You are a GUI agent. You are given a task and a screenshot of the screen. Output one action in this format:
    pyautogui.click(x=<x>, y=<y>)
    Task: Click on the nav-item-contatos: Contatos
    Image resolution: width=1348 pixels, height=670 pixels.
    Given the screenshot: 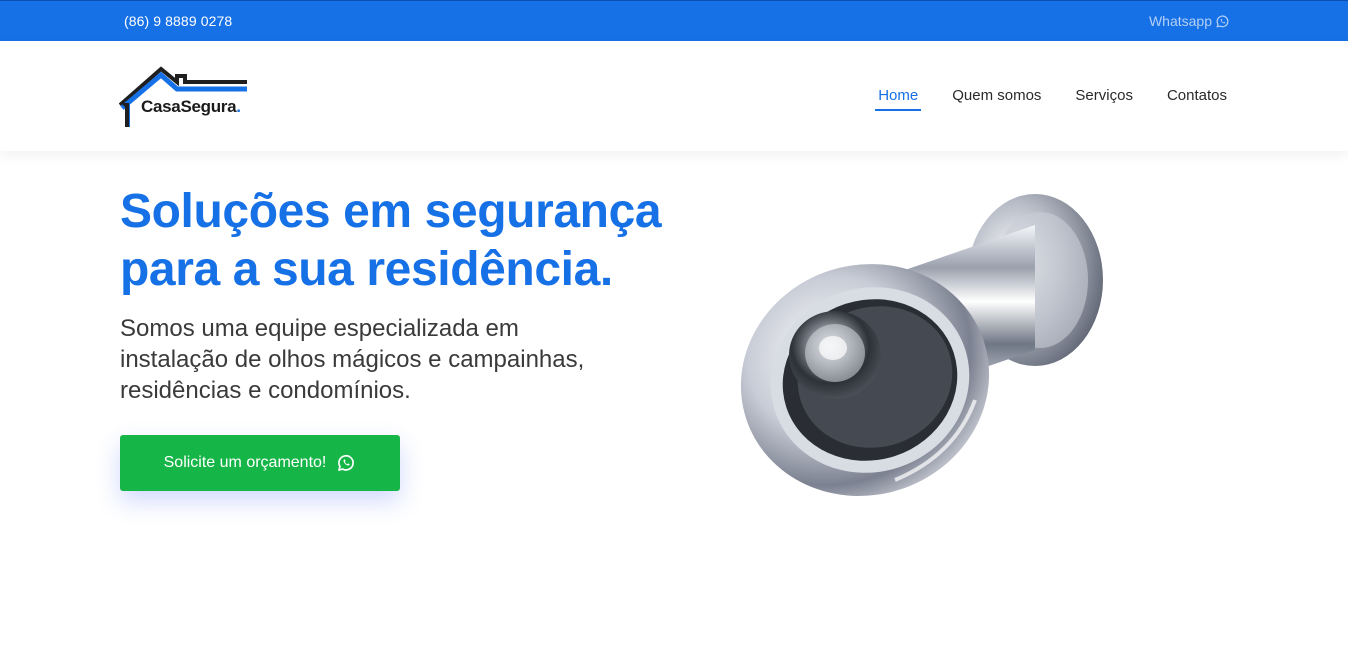 What is the action you would take?
    pyautogui.click(x=1197, y=99)
    